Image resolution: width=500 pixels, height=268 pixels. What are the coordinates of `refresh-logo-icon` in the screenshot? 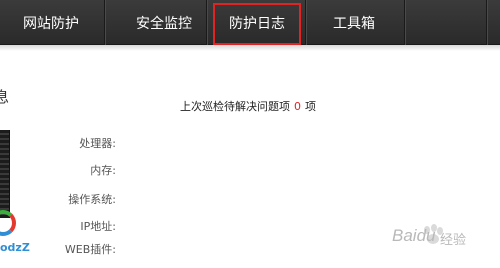 It's located at (8, 223).